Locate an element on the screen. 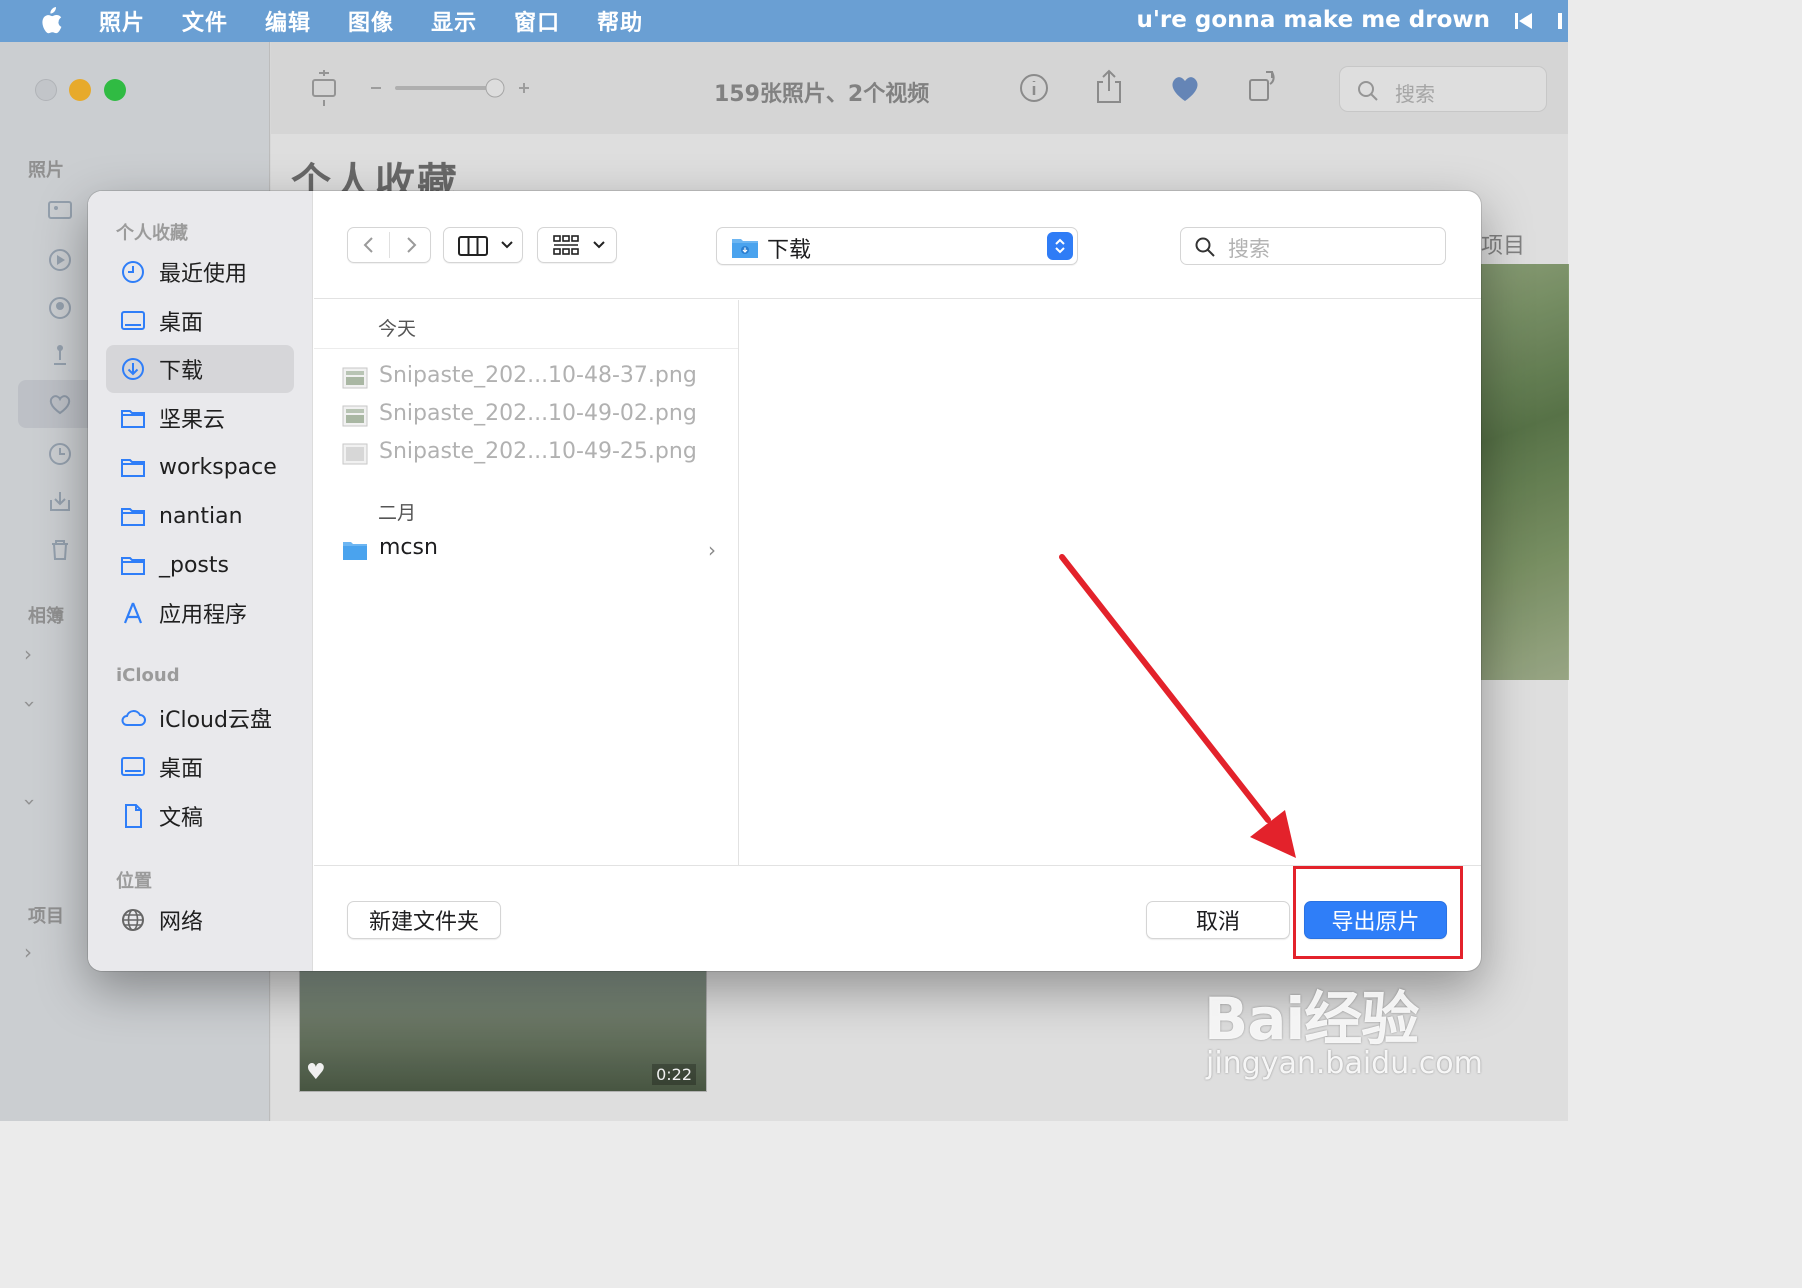 This screenshot has height=1288, width=1802. now-playing-text: u're gonna make me drown is located at coordinates (1313, 20).